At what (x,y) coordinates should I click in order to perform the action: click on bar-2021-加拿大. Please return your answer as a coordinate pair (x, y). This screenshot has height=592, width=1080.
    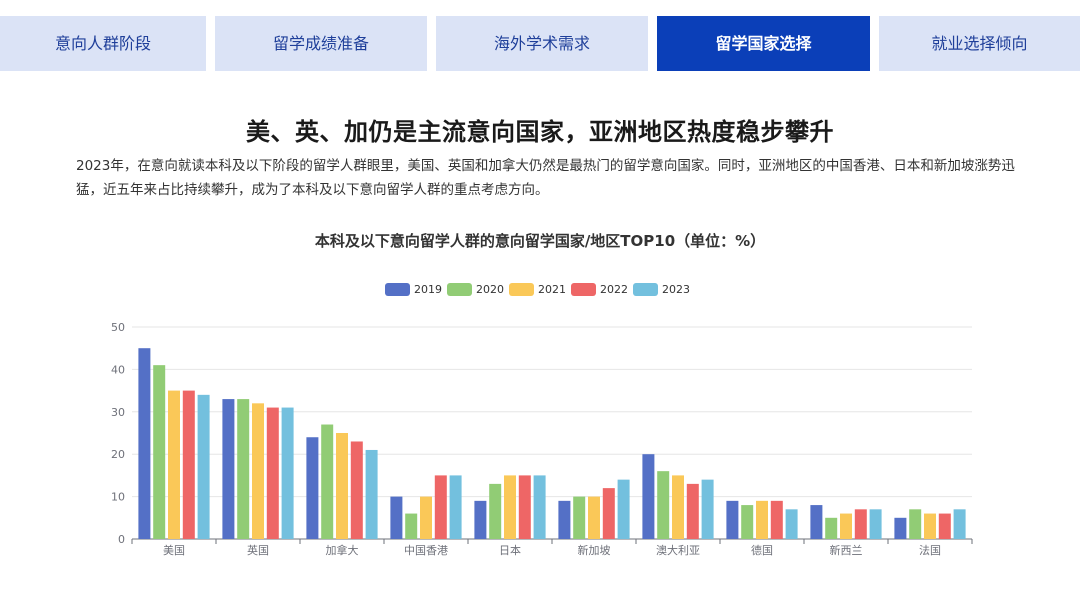
    Looking at the image, I should click on (342, 486).